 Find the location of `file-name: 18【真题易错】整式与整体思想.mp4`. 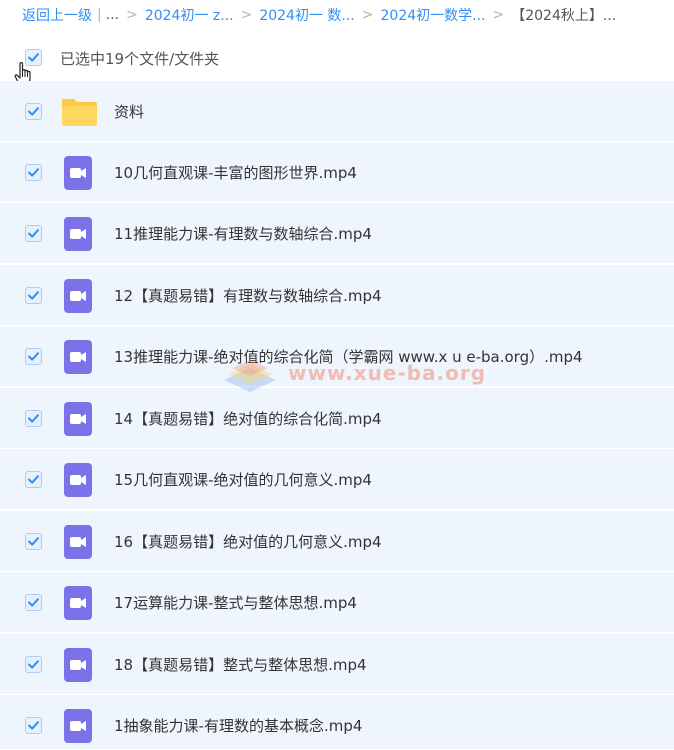

file-name: 18【真题易错】整式与整体思想.mp4 is located at coordinates (240, 664).